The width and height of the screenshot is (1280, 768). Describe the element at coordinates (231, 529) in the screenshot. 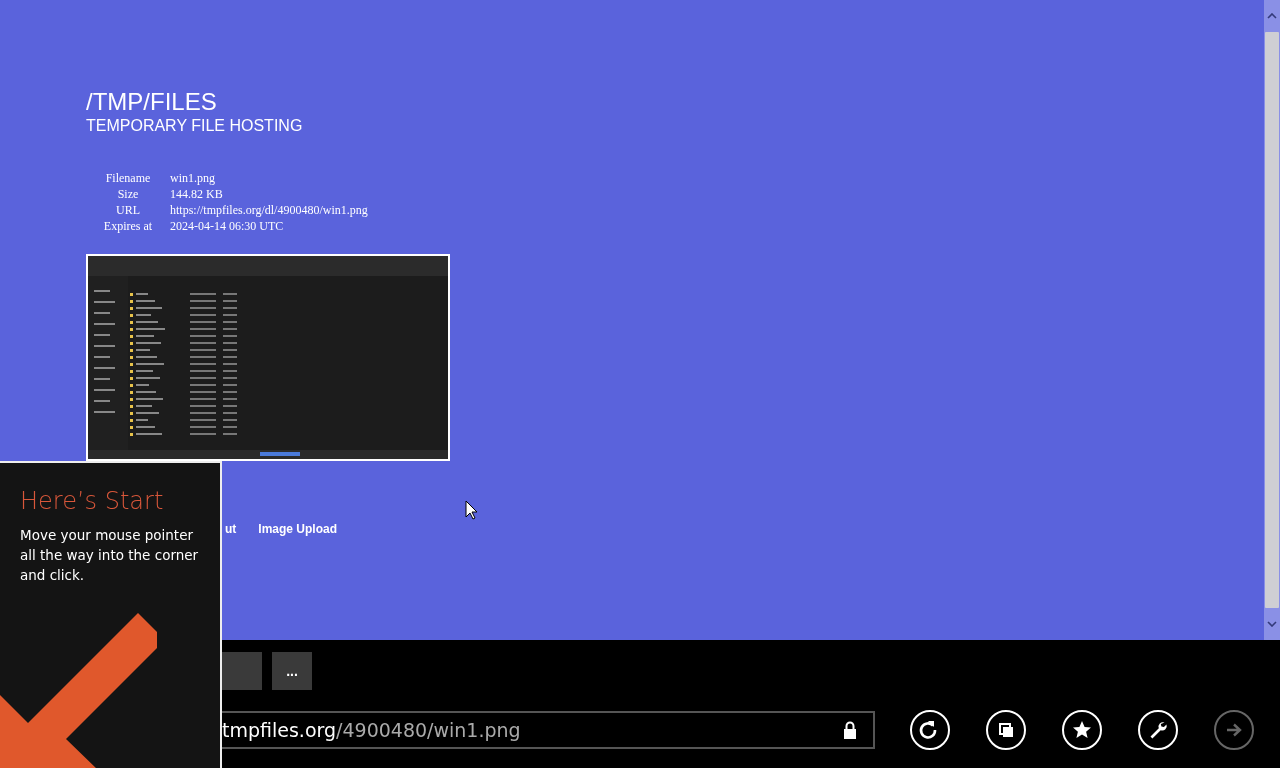

I see `nav-link: ut` at that location.